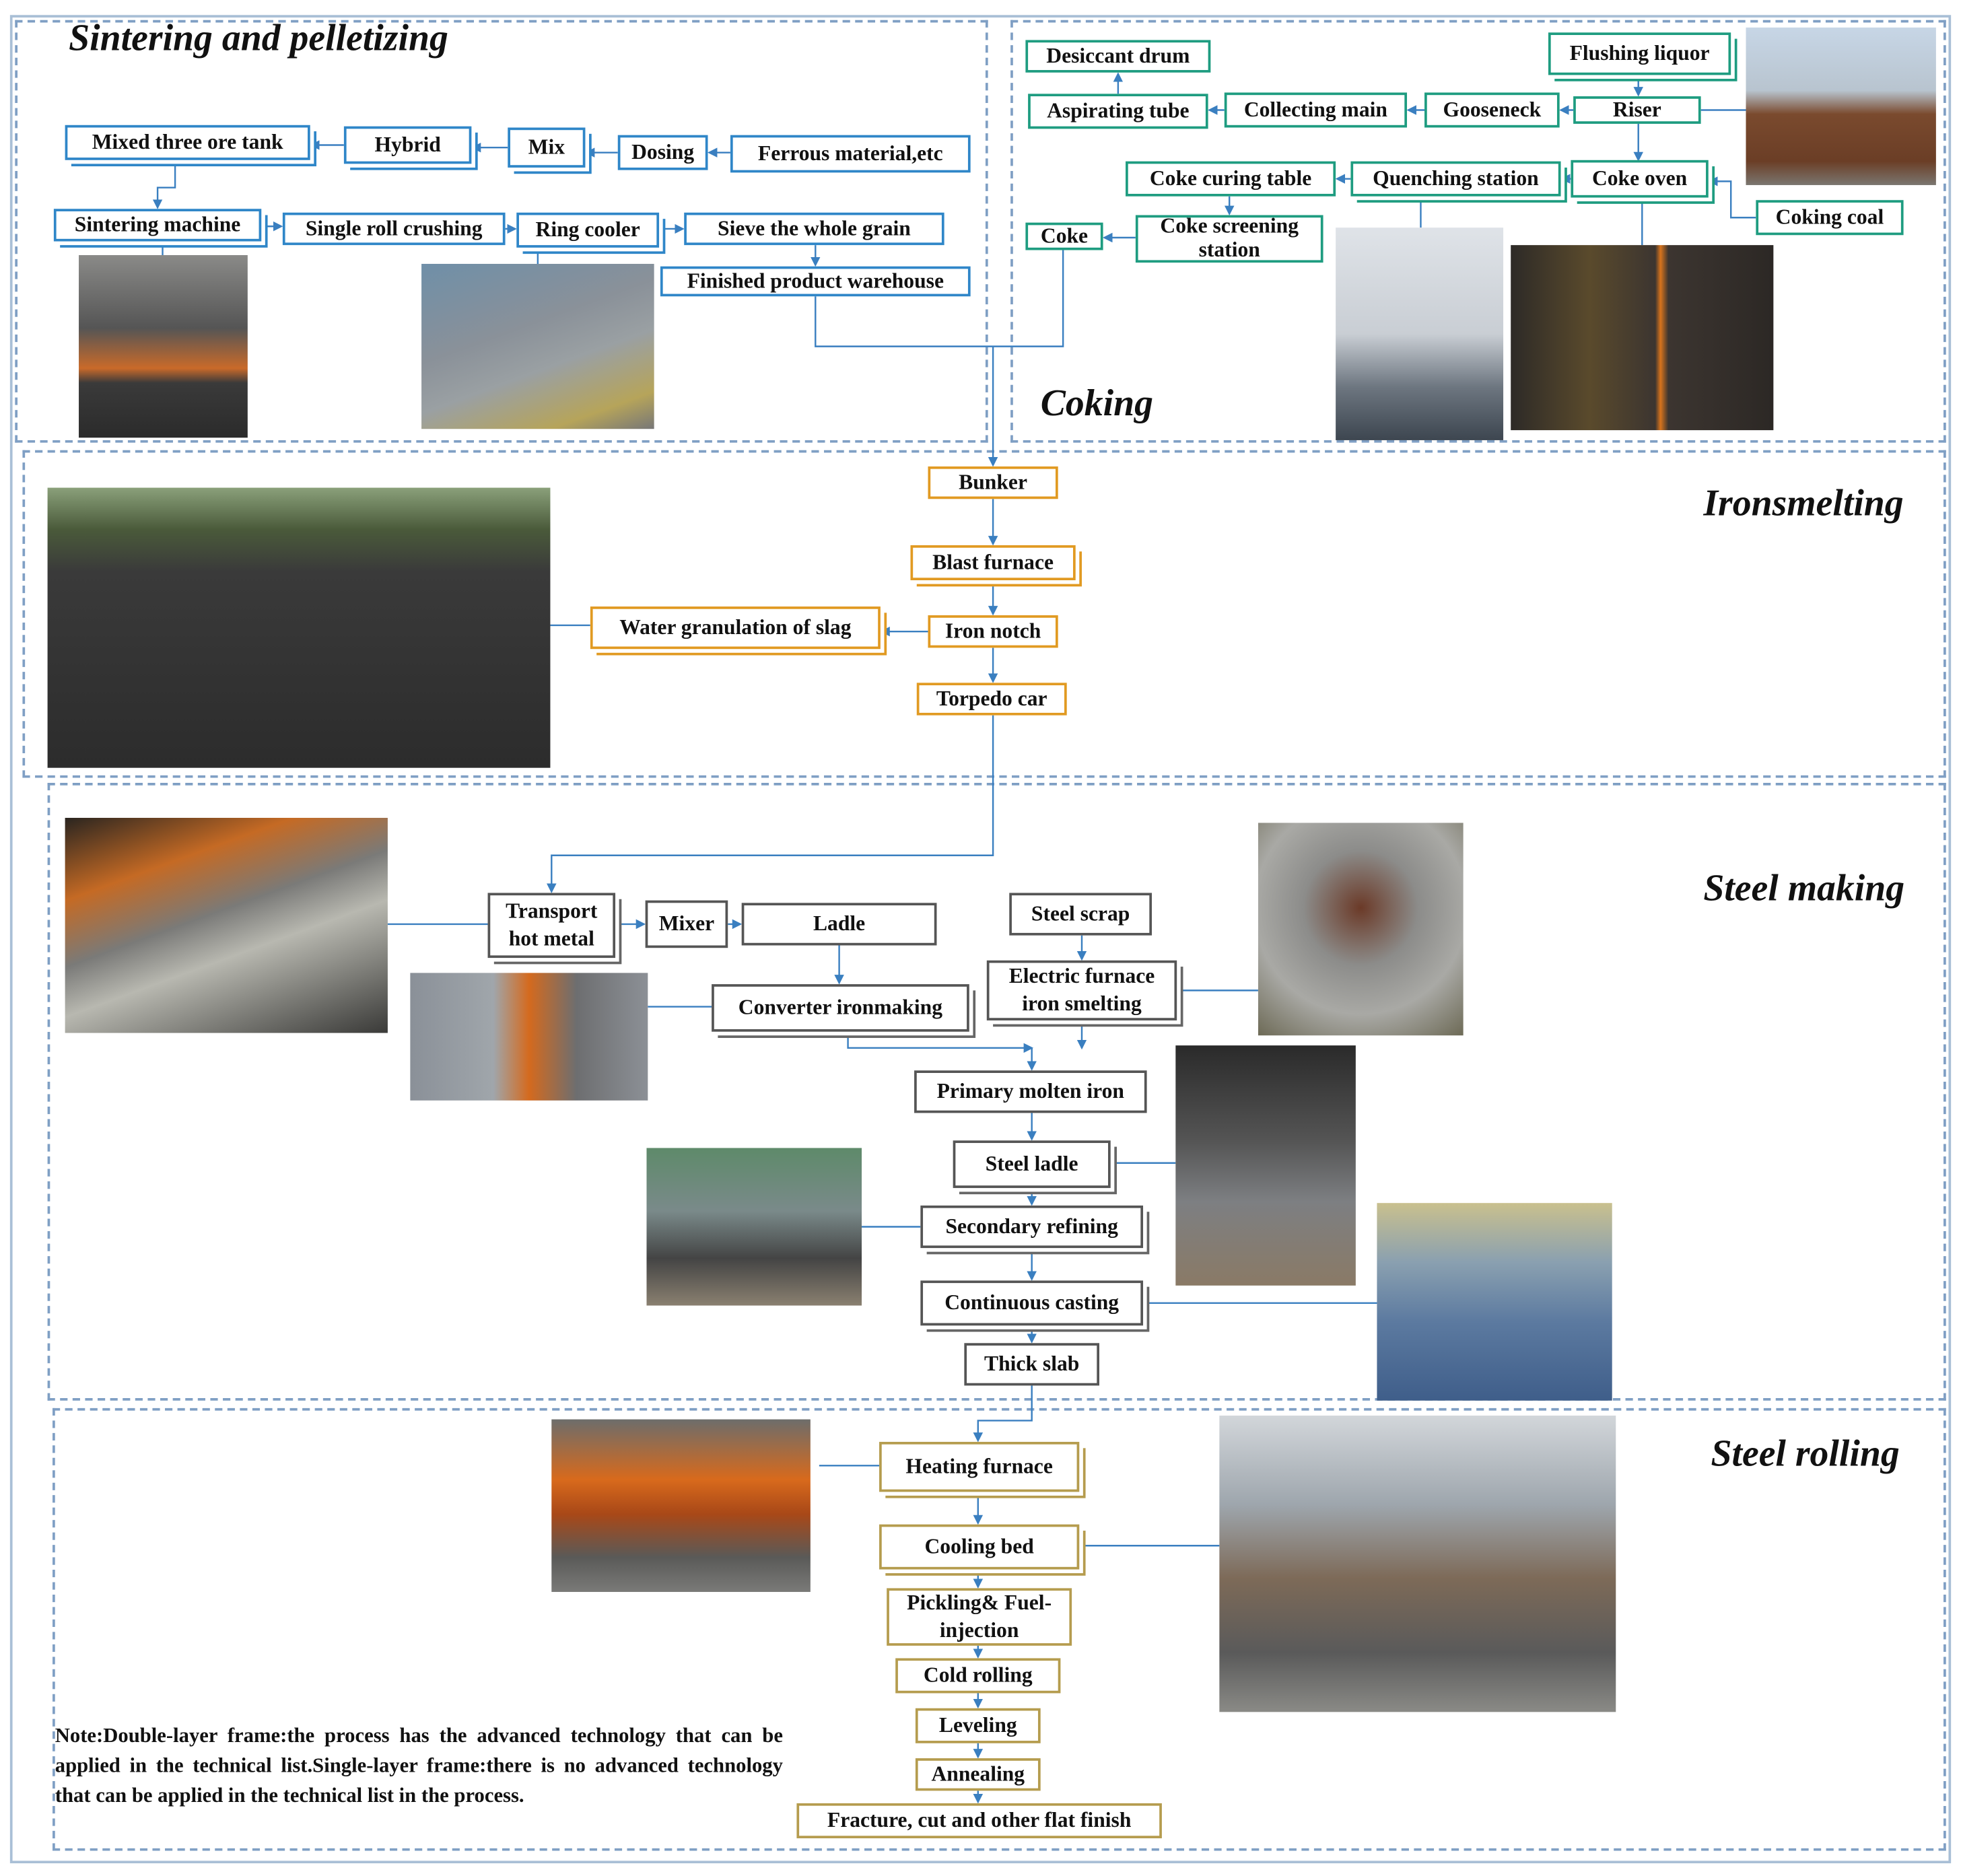 This screenshot has width=1961, height=1876. What do you see at coordinates (1316, 110) in the screenshot?
I see `node-collecting-main: Collecting main` at bounding box center [1316, 110].